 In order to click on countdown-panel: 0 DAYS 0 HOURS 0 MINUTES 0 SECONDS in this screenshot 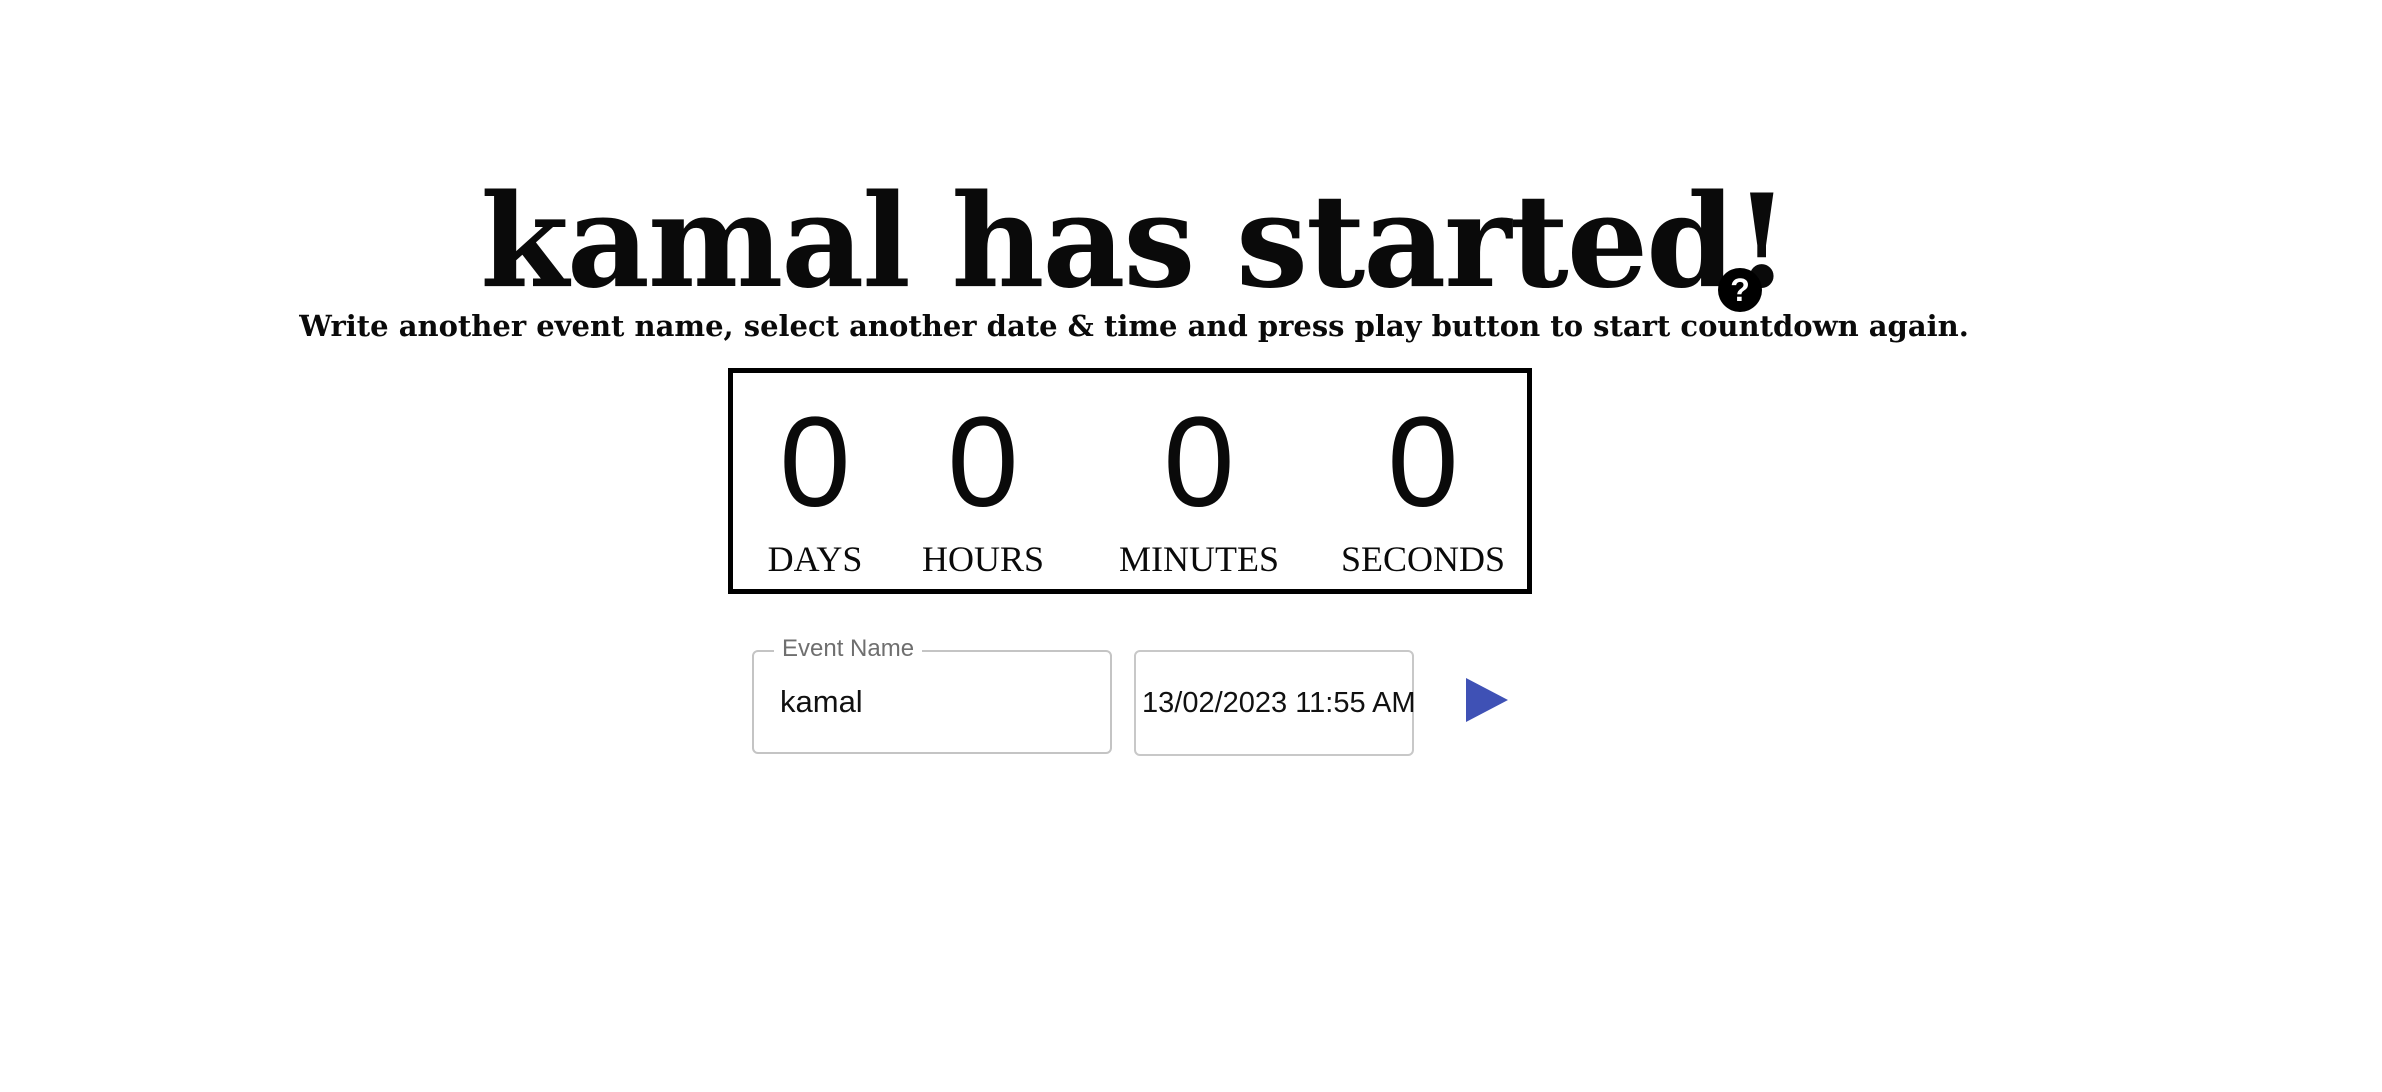, I will do `click(1130, 481)`.